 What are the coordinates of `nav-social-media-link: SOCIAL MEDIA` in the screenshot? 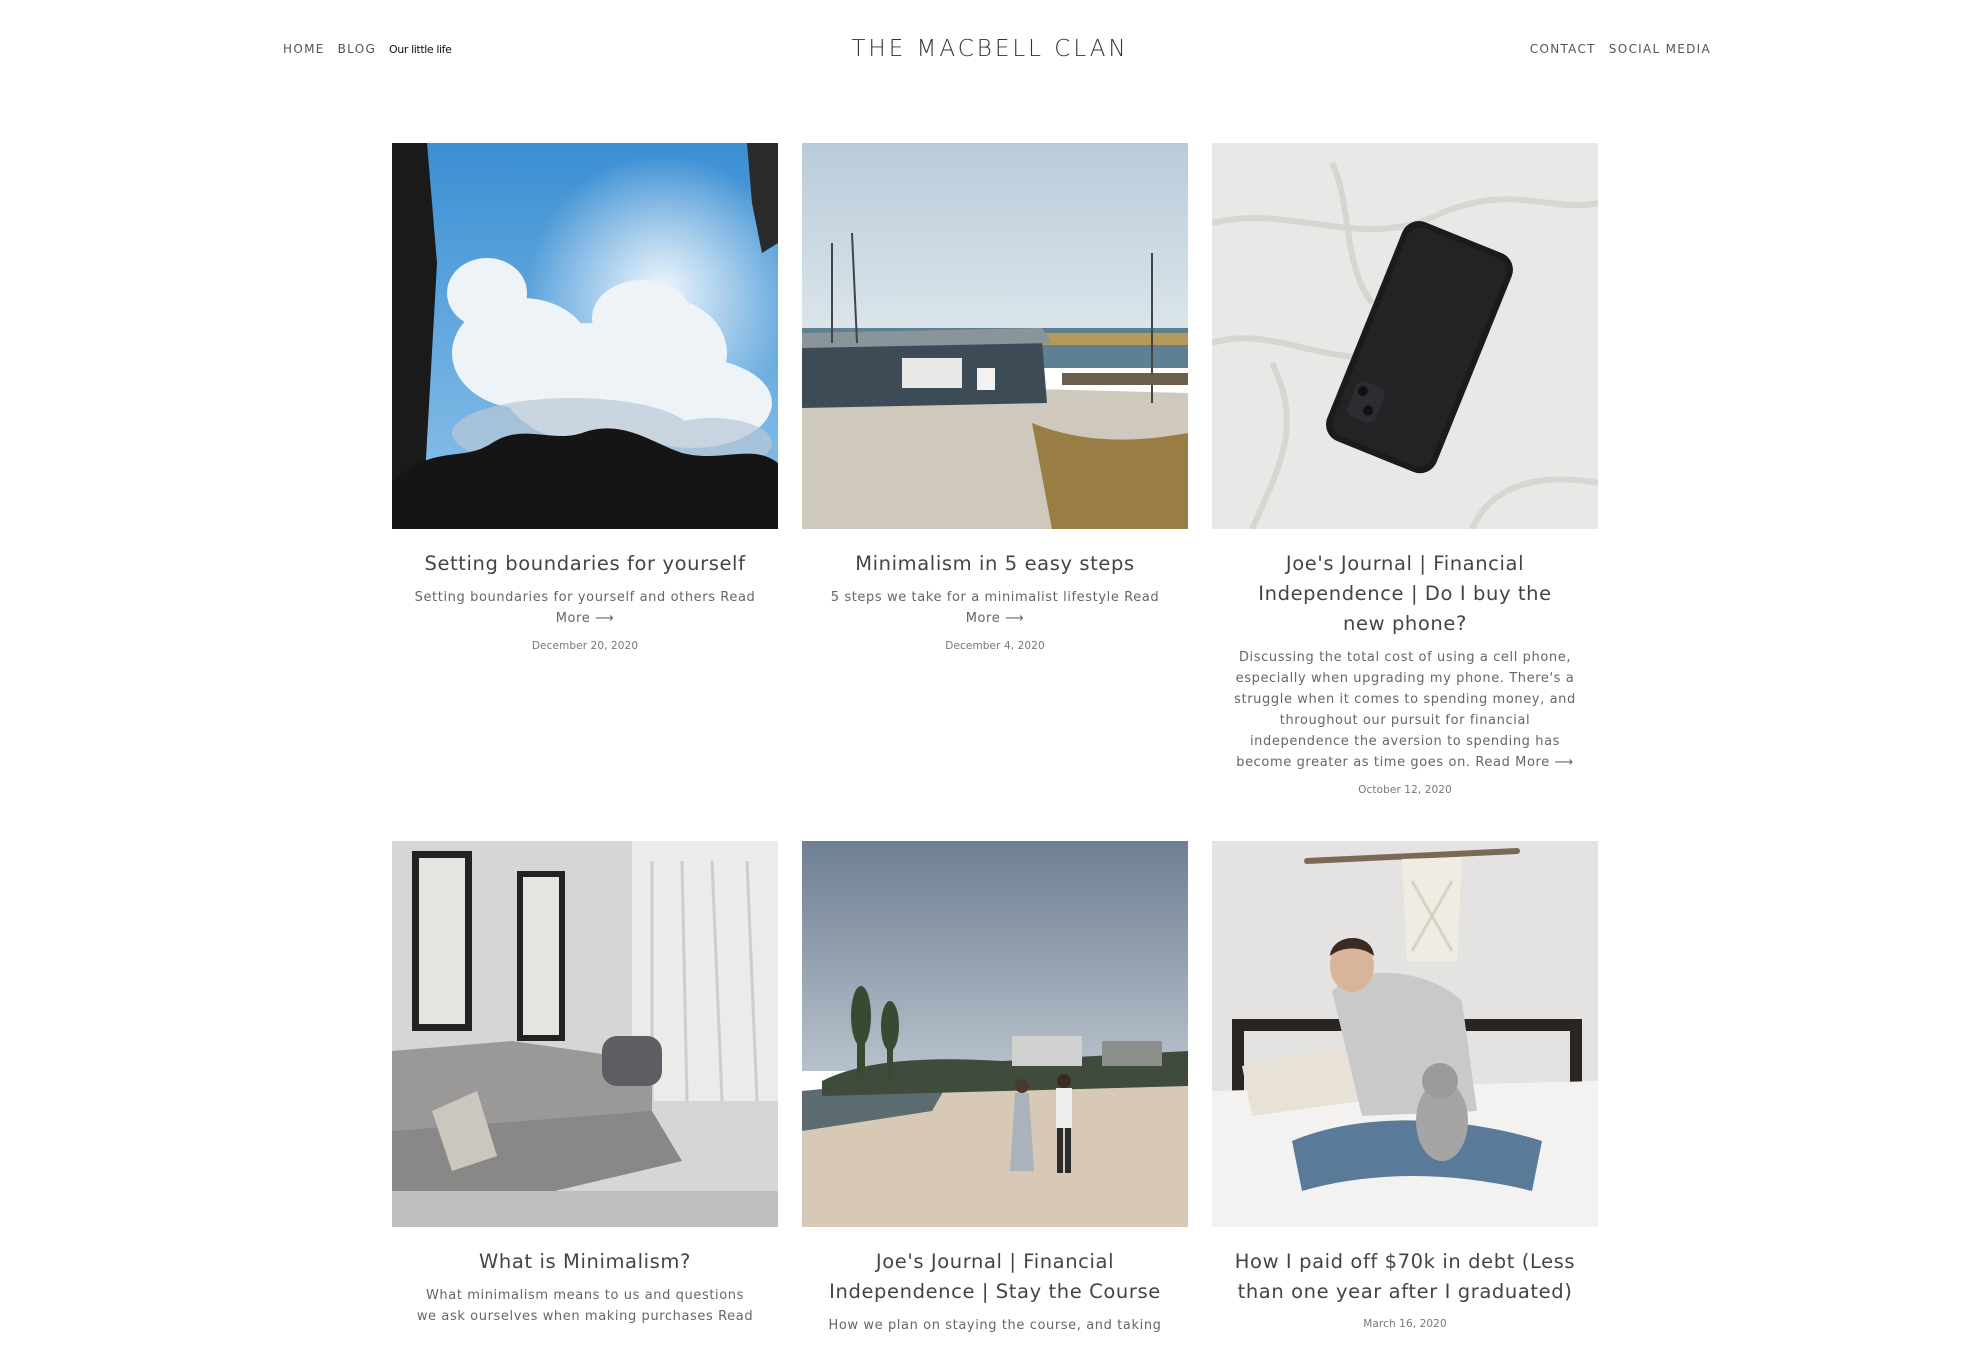 It's located at (1660, 49).